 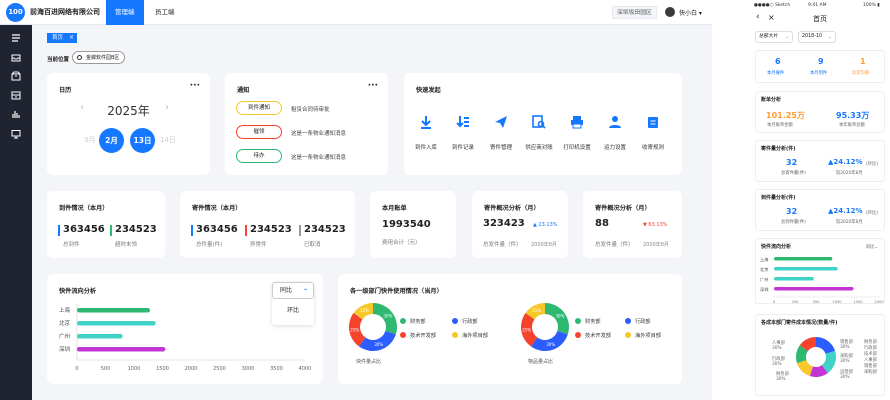 I want to click on mobile-bill-title: 账单分析, so click(x=771, y=100).